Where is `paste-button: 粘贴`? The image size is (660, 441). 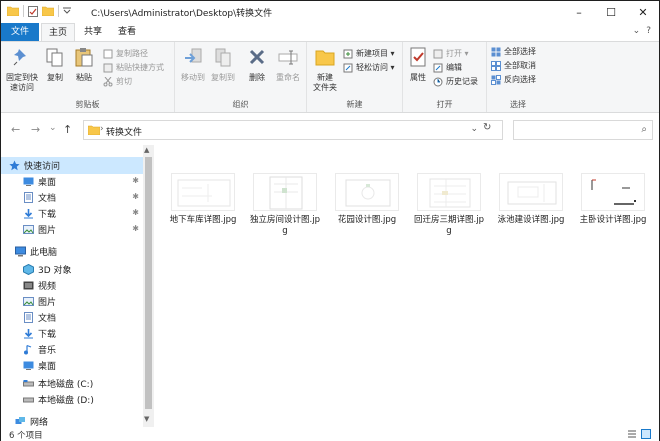
paste-button: 粘贴 is located at coordinates (84, 64).